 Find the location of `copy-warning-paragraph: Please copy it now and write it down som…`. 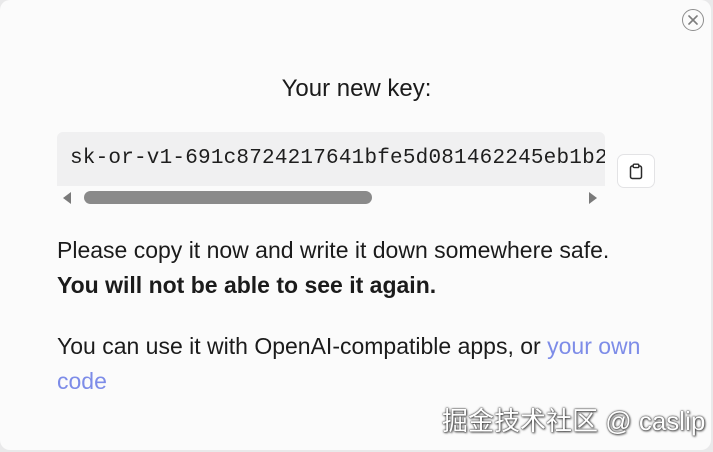

copy-warning-paragraph: Please copy it now and write it down som… is located at coordinates (357, 268).